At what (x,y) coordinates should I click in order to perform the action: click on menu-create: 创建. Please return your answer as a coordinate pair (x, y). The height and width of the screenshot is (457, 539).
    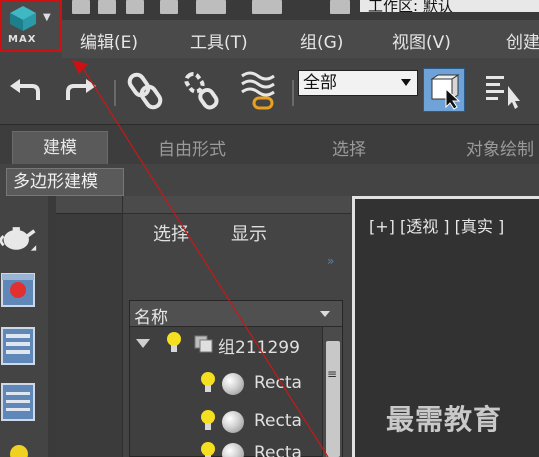
    Looking at the image, I should click on (522, 40).